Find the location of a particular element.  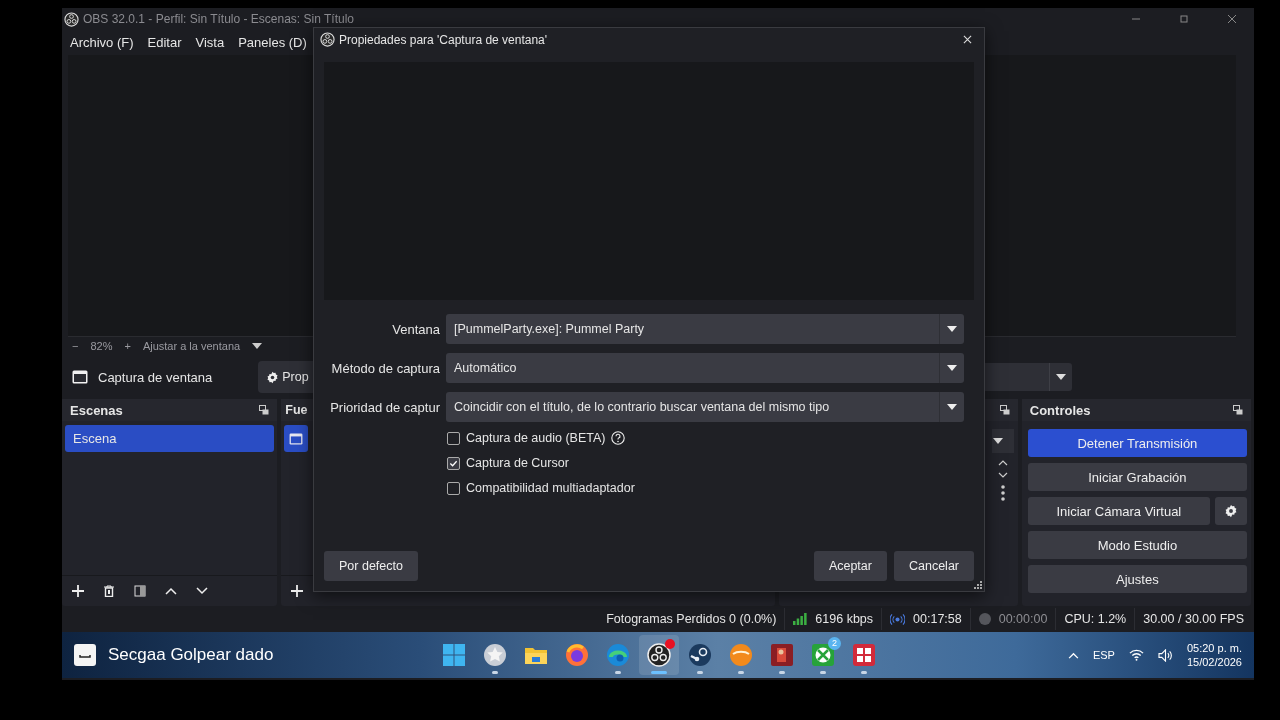

clock-date: 15/02/2026 is located at coordinates (1214, 662).